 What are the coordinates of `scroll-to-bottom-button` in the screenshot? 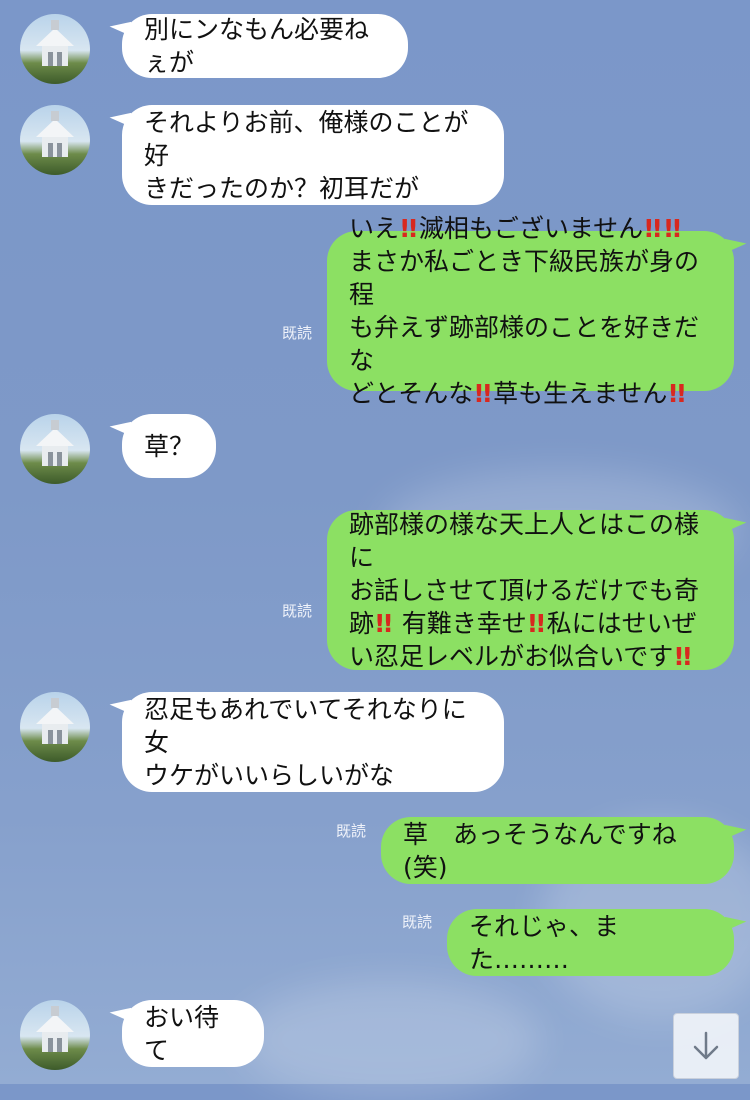 It's located at (706, 1046).